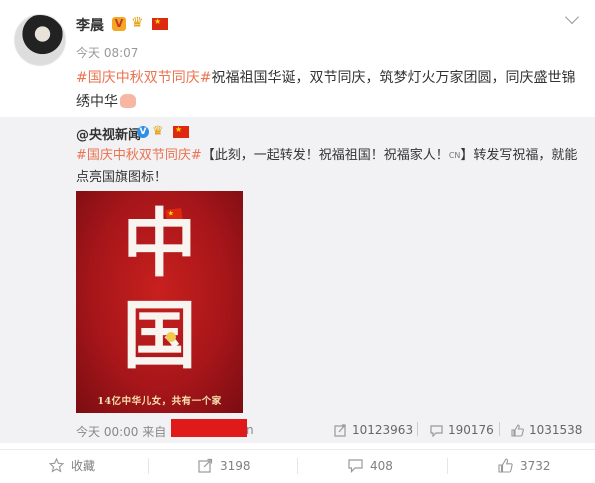  Describe the element at coordinates (108, 133) in the screenshot. I see `repost-username: @央视新闻` at that location.